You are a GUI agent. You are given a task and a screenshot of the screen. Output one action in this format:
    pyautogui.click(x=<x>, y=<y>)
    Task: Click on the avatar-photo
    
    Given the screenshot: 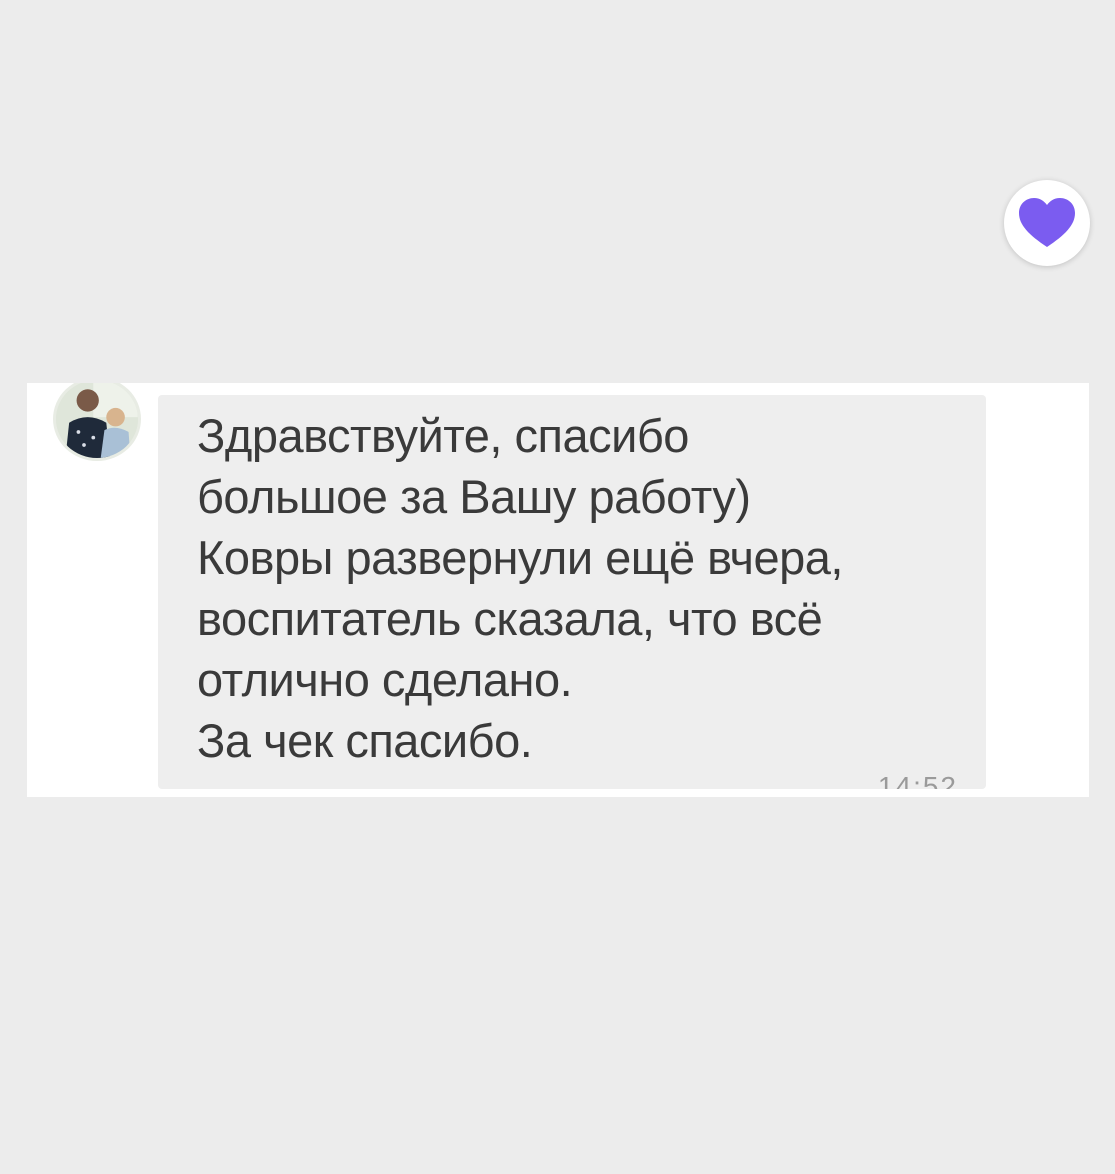 What is the action you would take?
    pyautogui.click(x=97, y=420)
    